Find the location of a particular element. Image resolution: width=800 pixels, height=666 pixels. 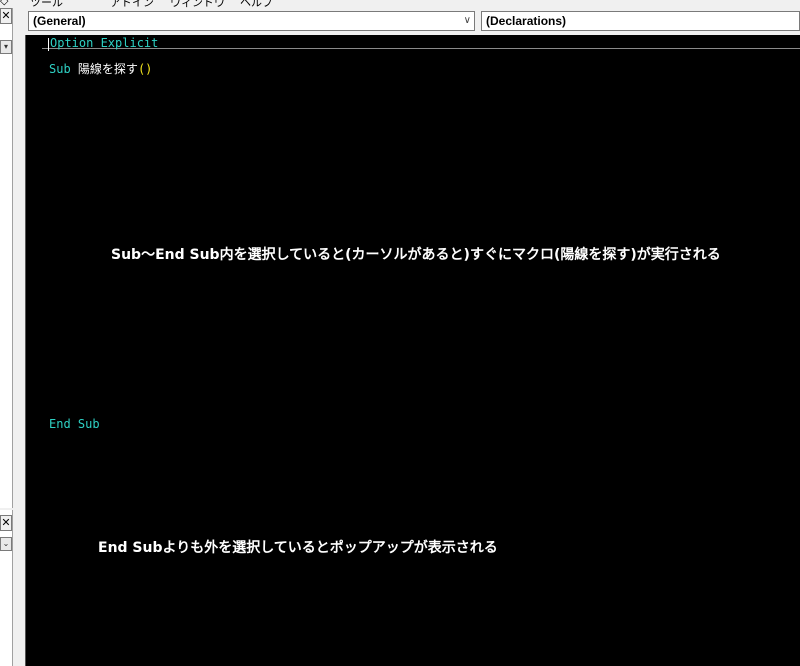

menu-item-help: ヘルプ is located at coordinates (256, 4).